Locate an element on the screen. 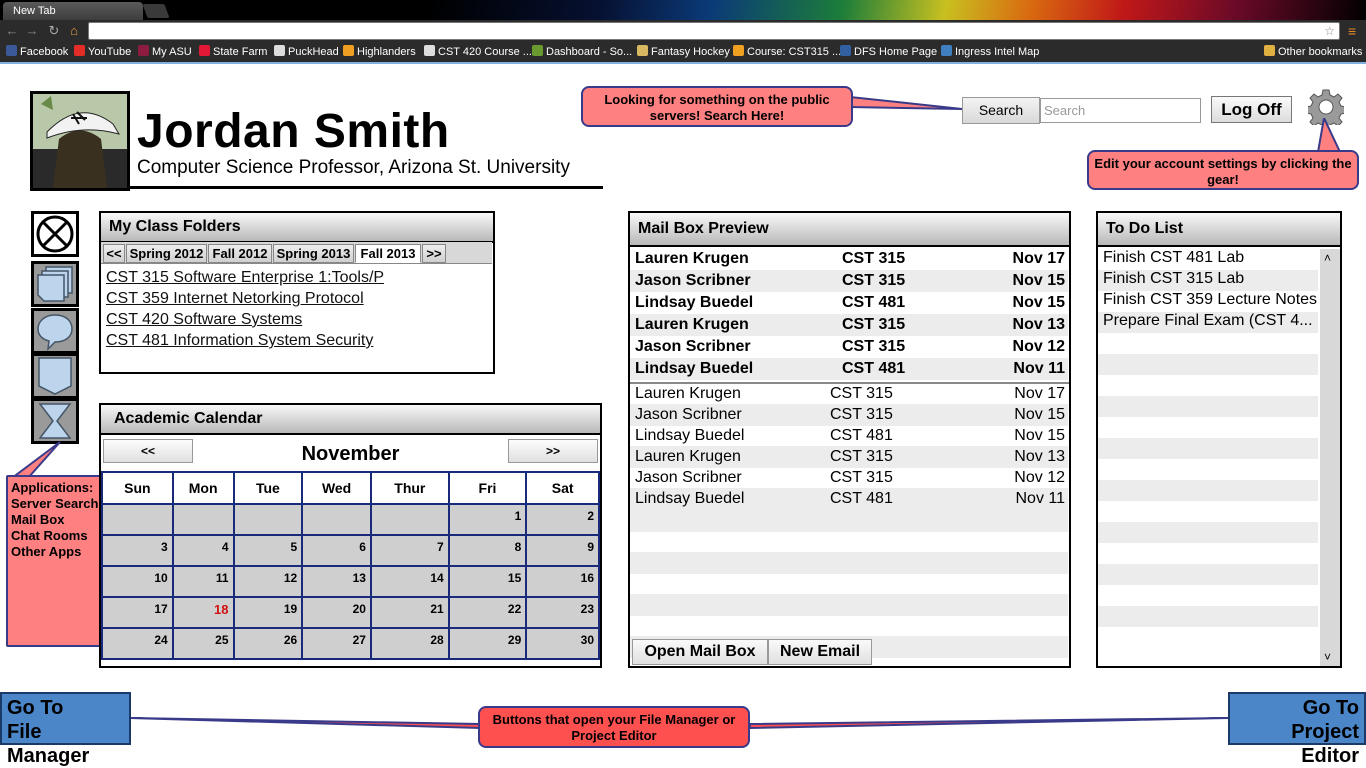 The image size is (1366, 768). tab-fall-2013: Fall 2013 is located at coordinates (388, 253).